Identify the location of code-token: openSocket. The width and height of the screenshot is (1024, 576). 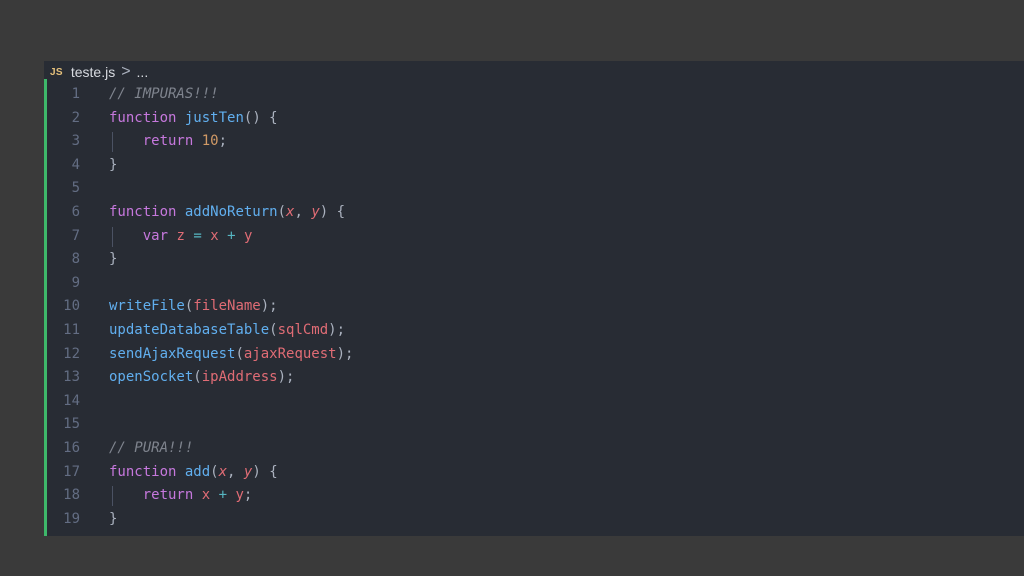
(151, 377).